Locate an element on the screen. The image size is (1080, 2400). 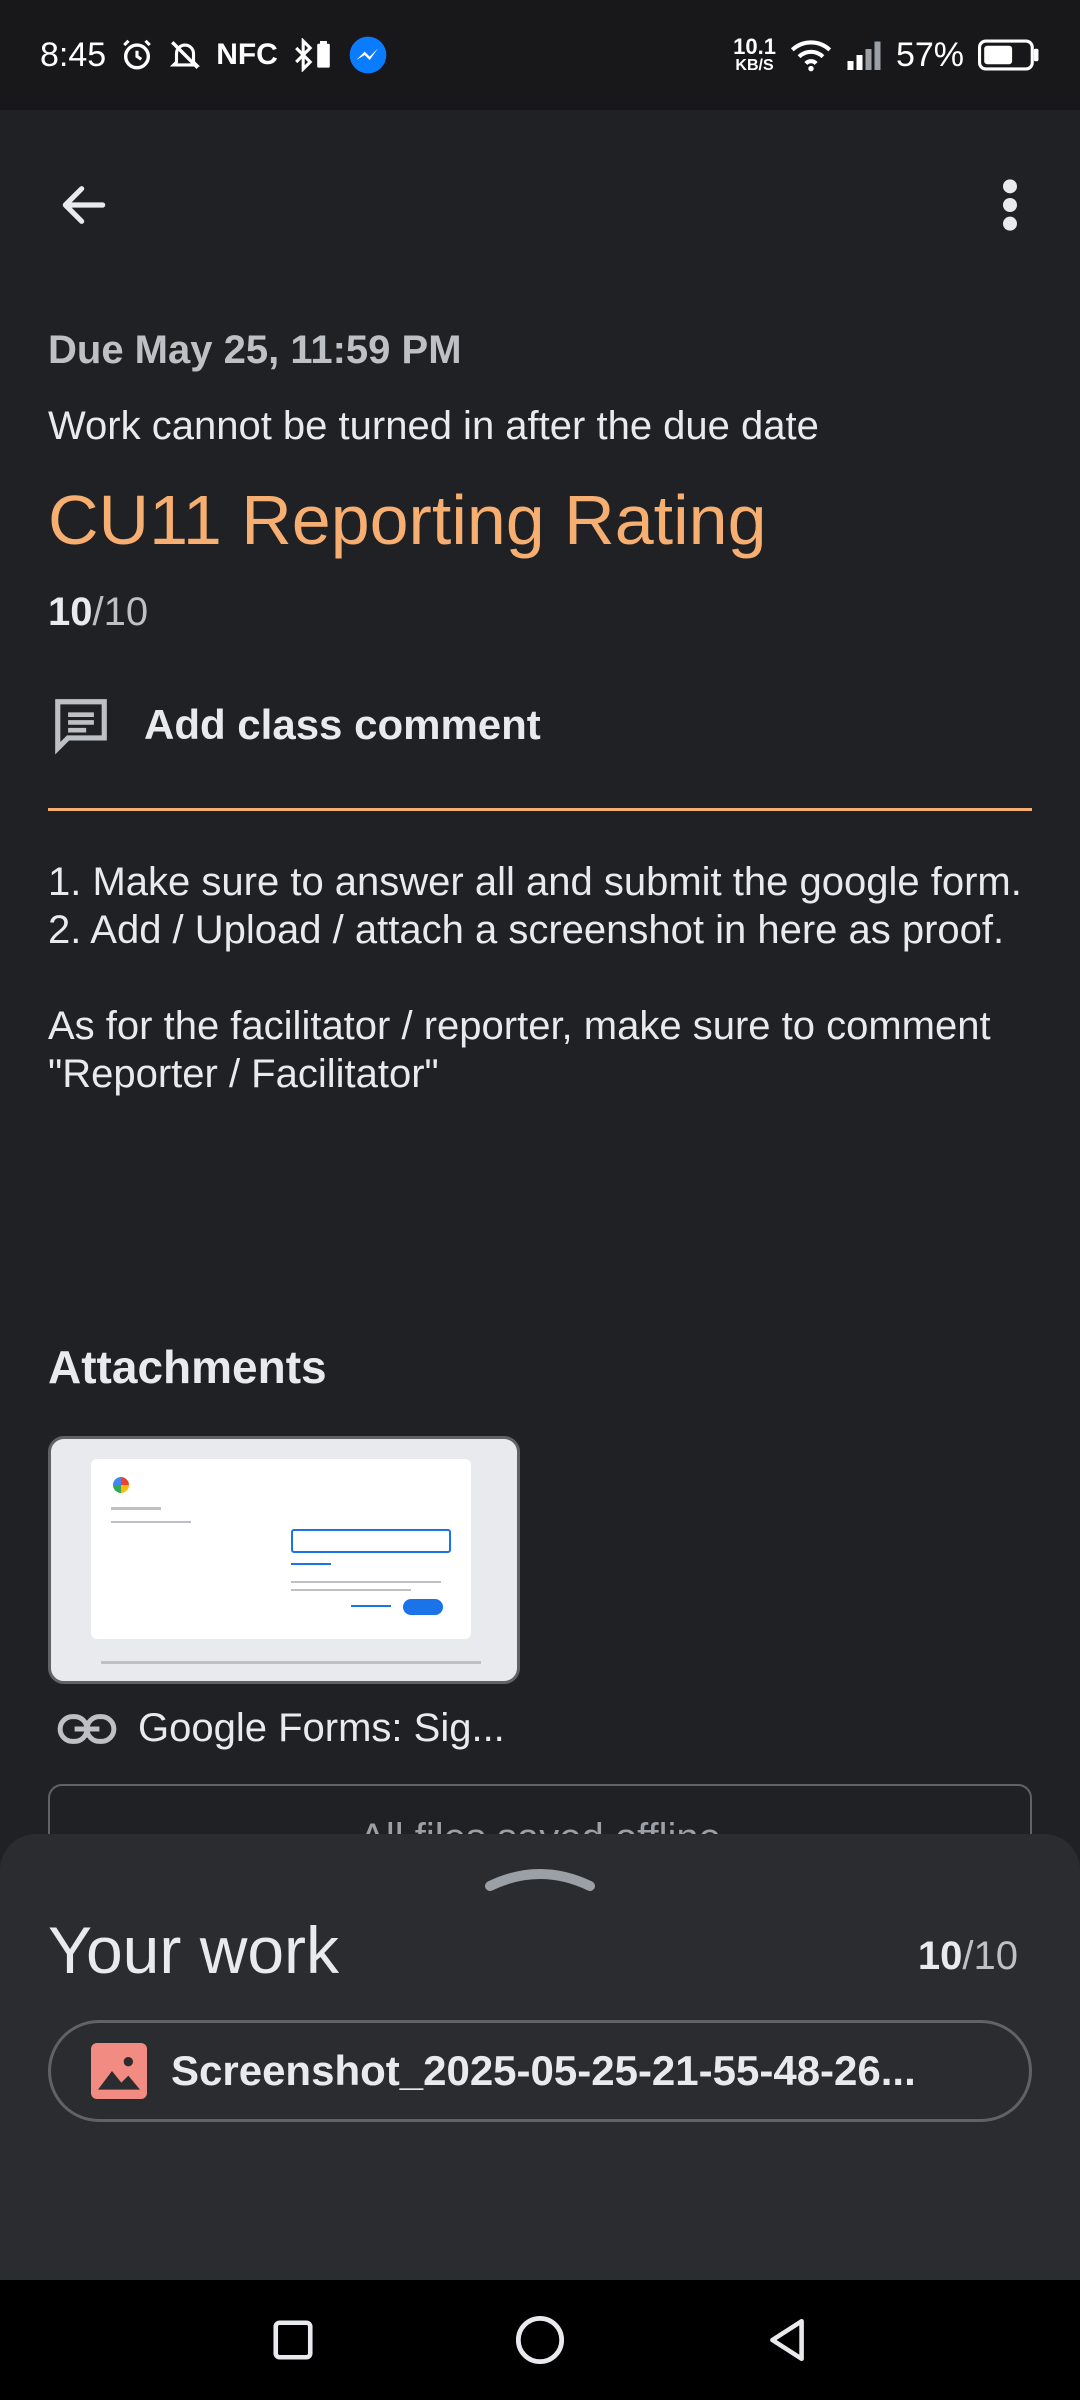
comment-icon is located at coordinates (81, 727).